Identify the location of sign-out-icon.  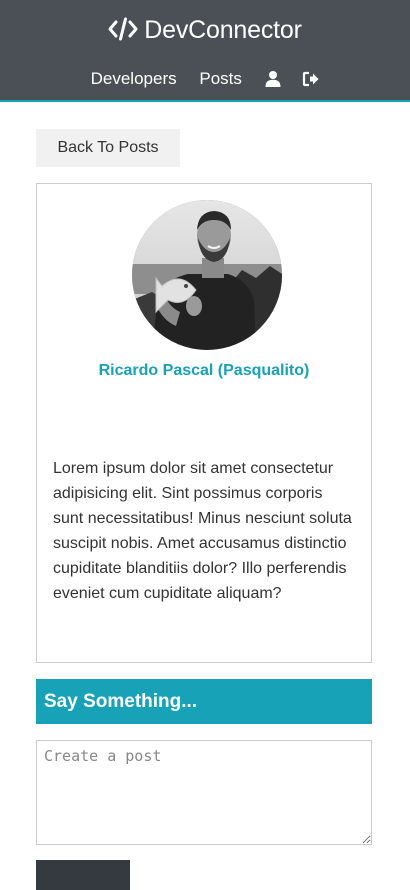
(311, 79).